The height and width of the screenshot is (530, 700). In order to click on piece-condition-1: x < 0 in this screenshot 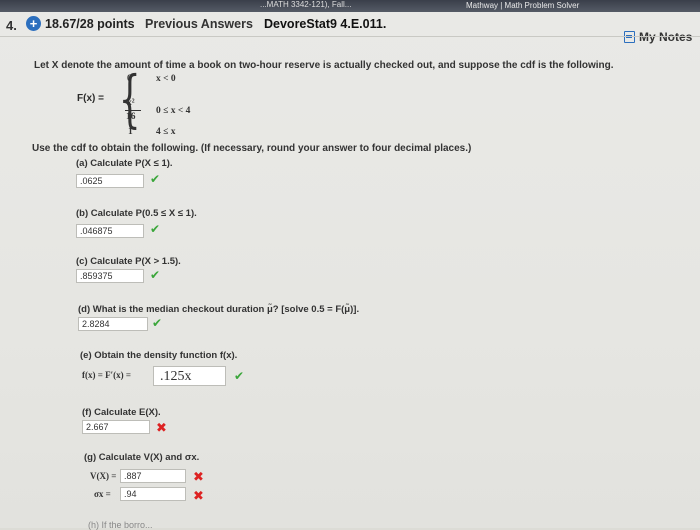, I will do `click(166, 79)`.